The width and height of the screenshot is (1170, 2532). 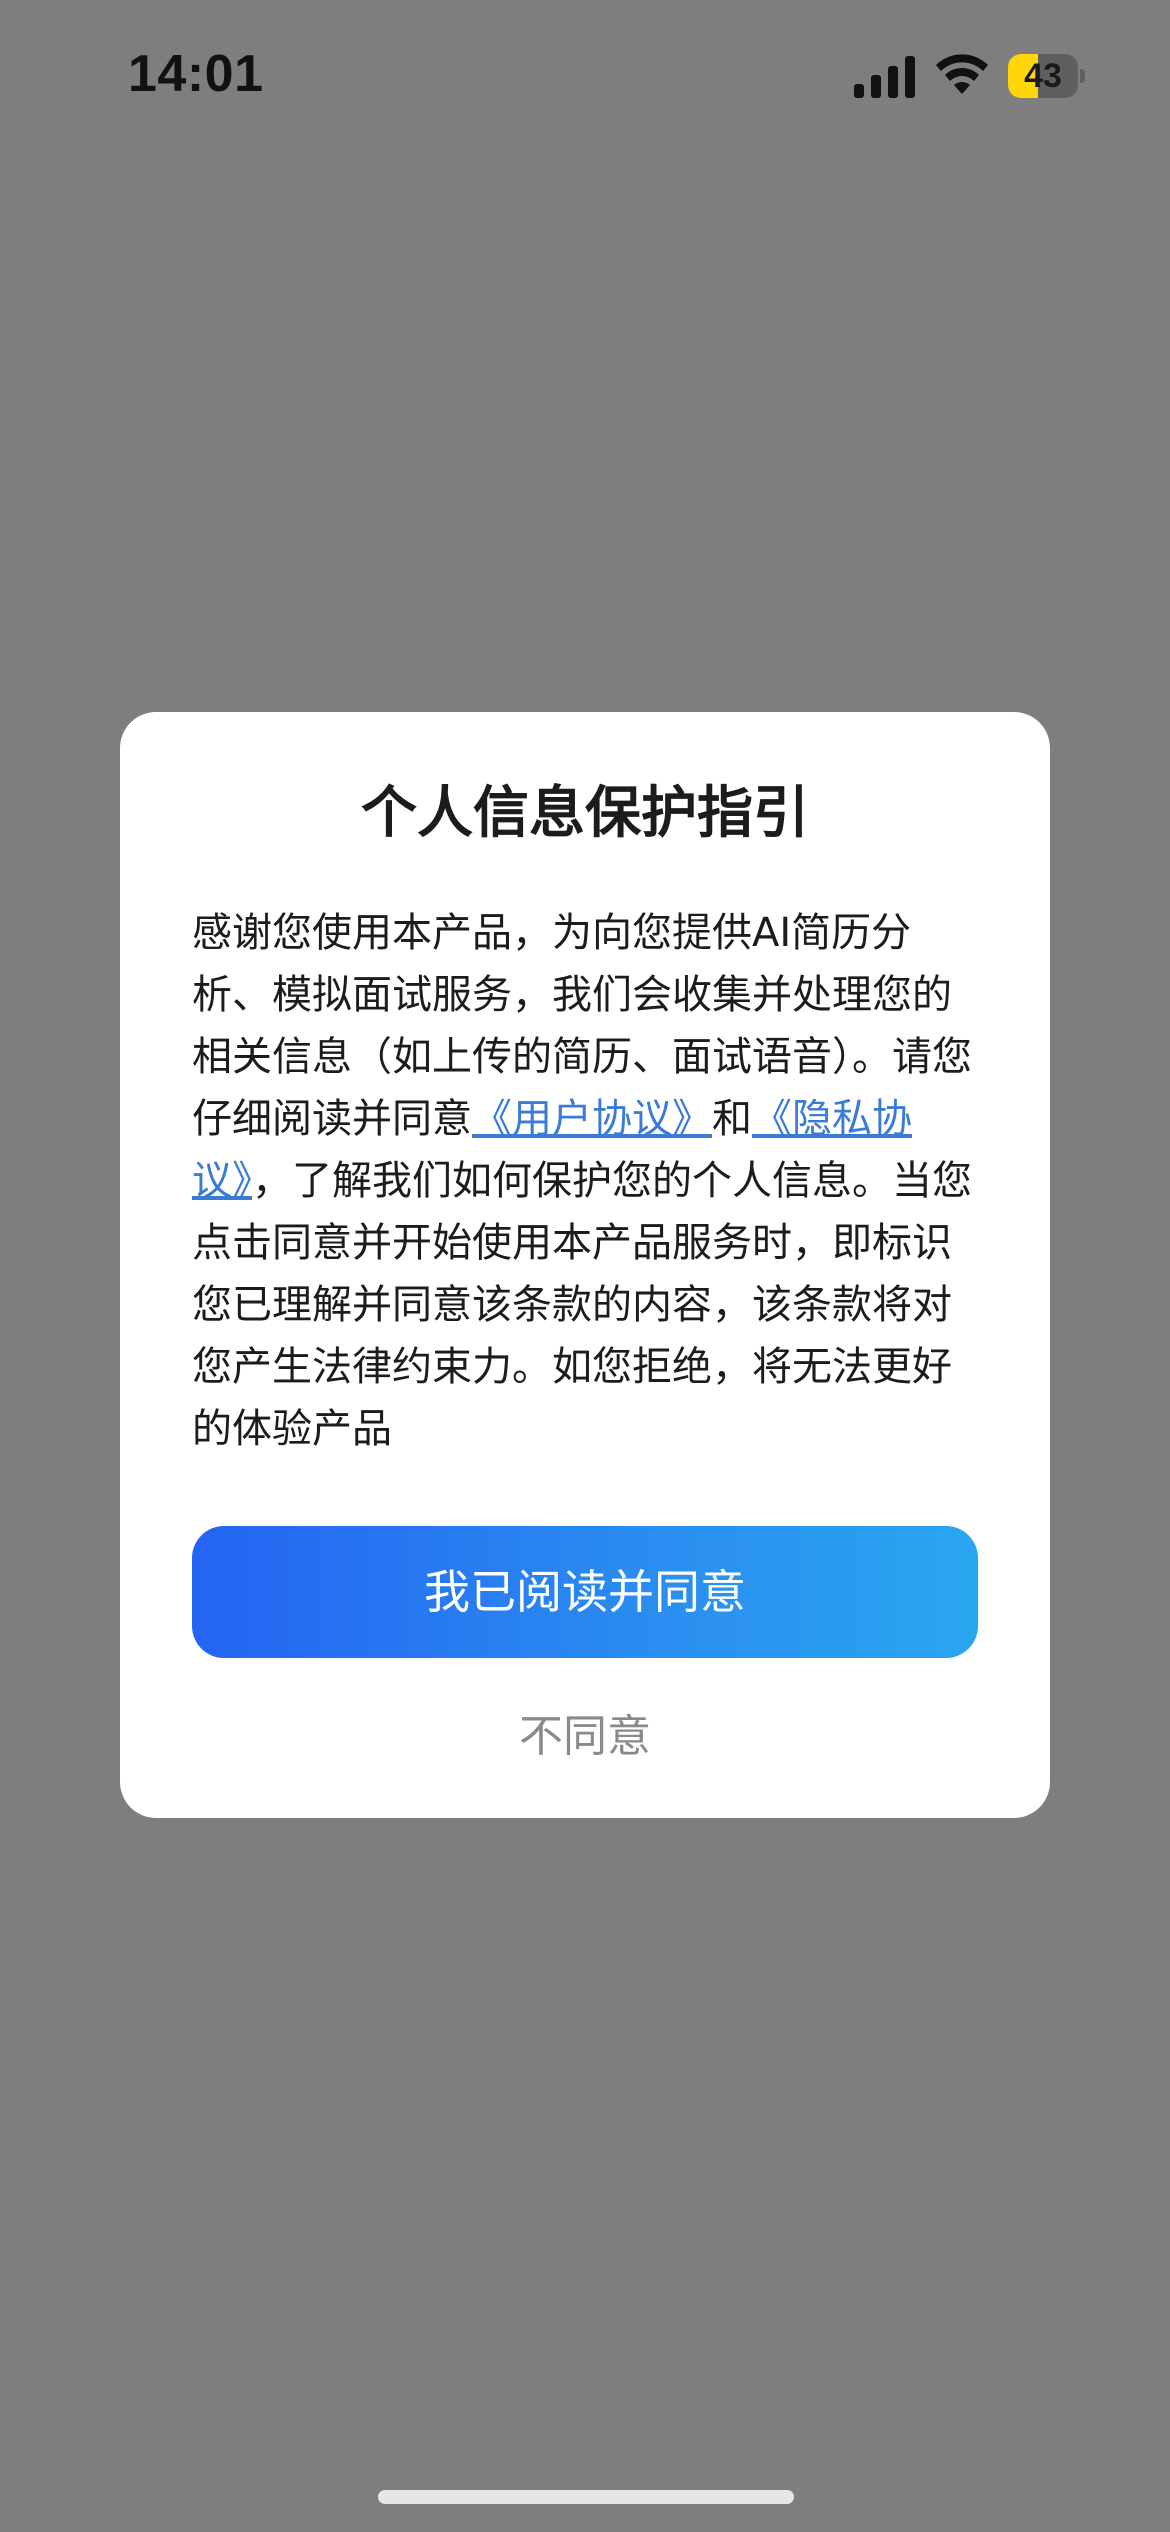 What do you see at coordinates (586, 2497) in the screenshot?
I see `home-indicator` at bounding box center [586, 2497].